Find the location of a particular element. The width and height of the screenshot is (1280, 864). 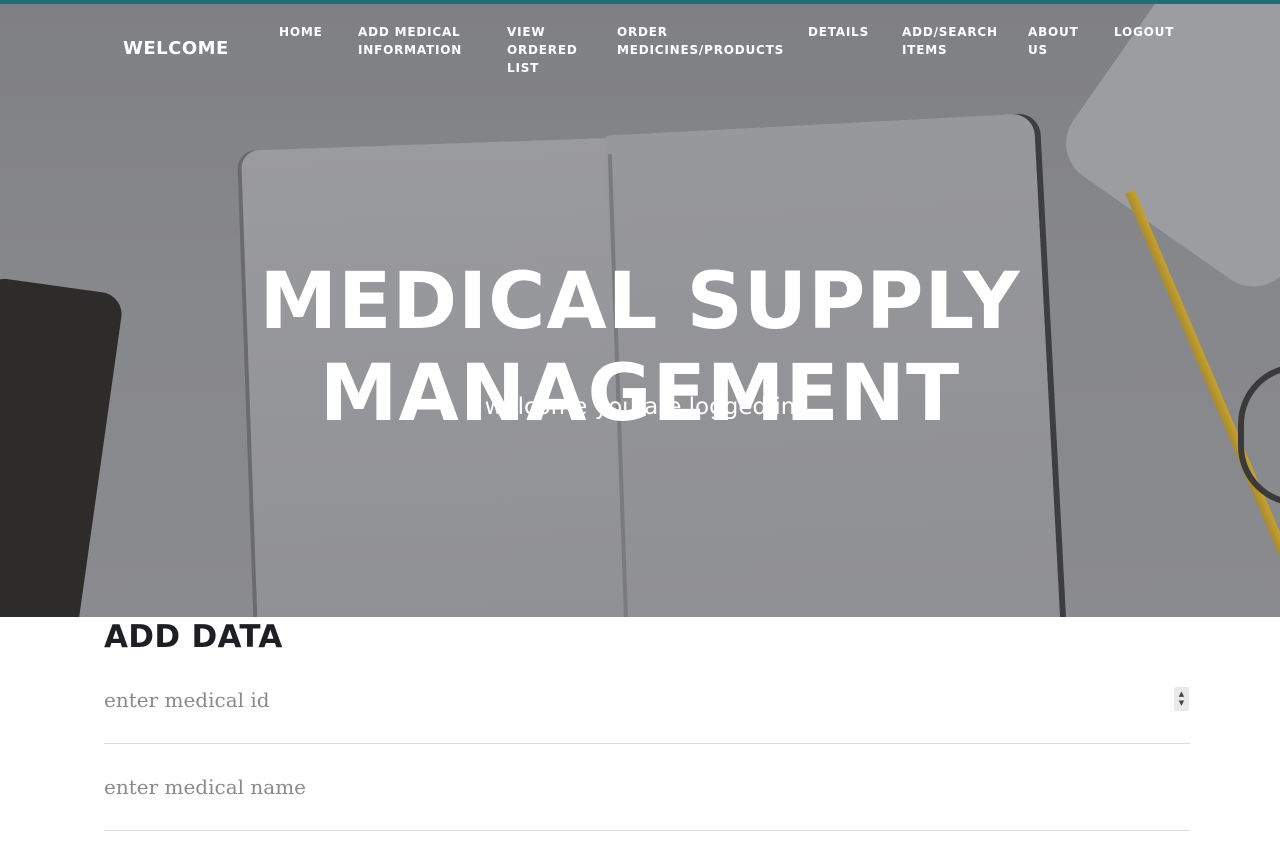

nav-order-medicines-products: ORDER MEDICINES/PRODUCTS is located at coordinates (704, 41).